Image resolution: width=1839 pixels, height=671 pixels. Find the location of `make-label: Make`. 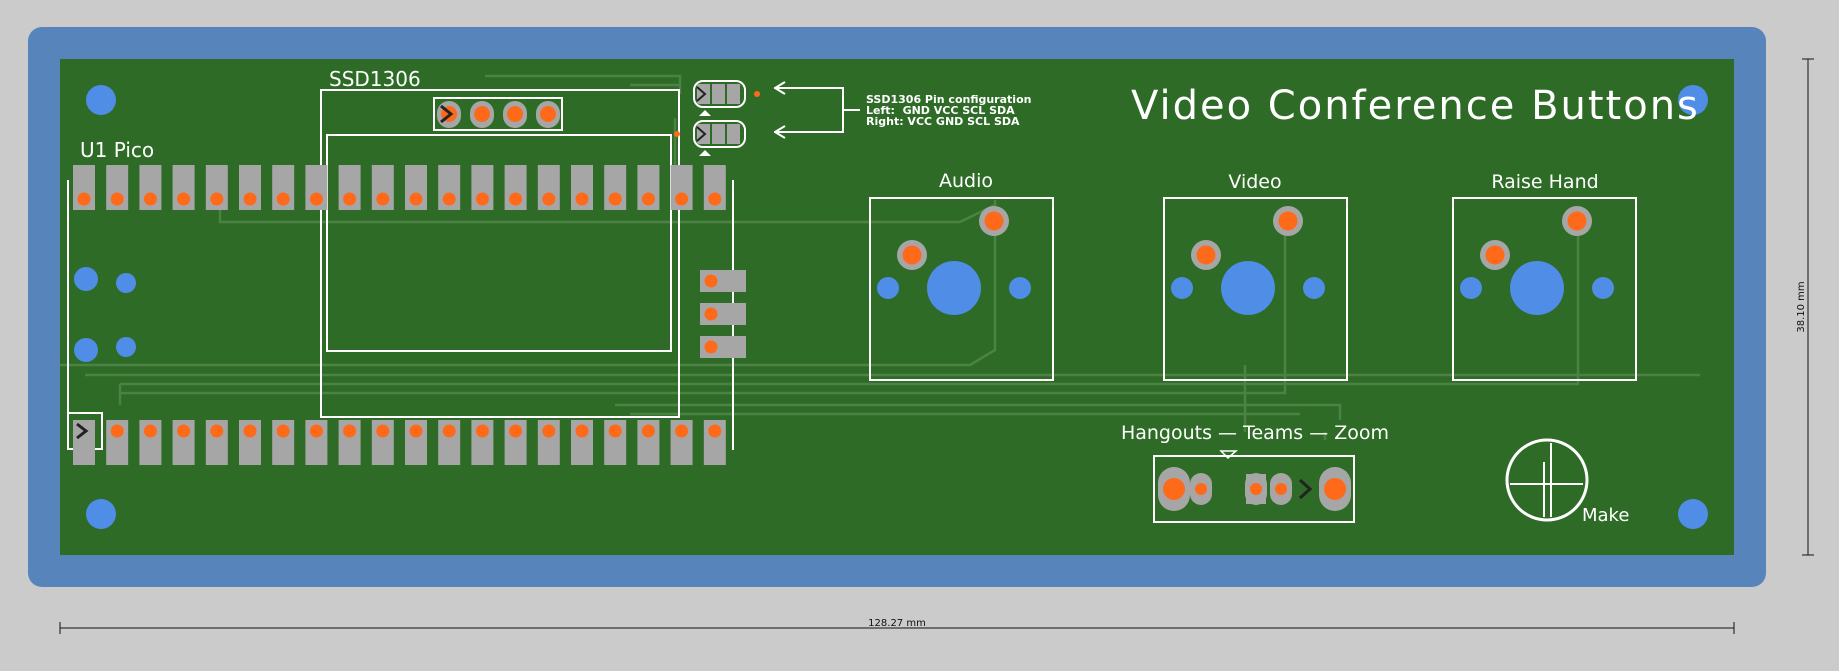

make-label: Make is located at coordinates (1605, 515).